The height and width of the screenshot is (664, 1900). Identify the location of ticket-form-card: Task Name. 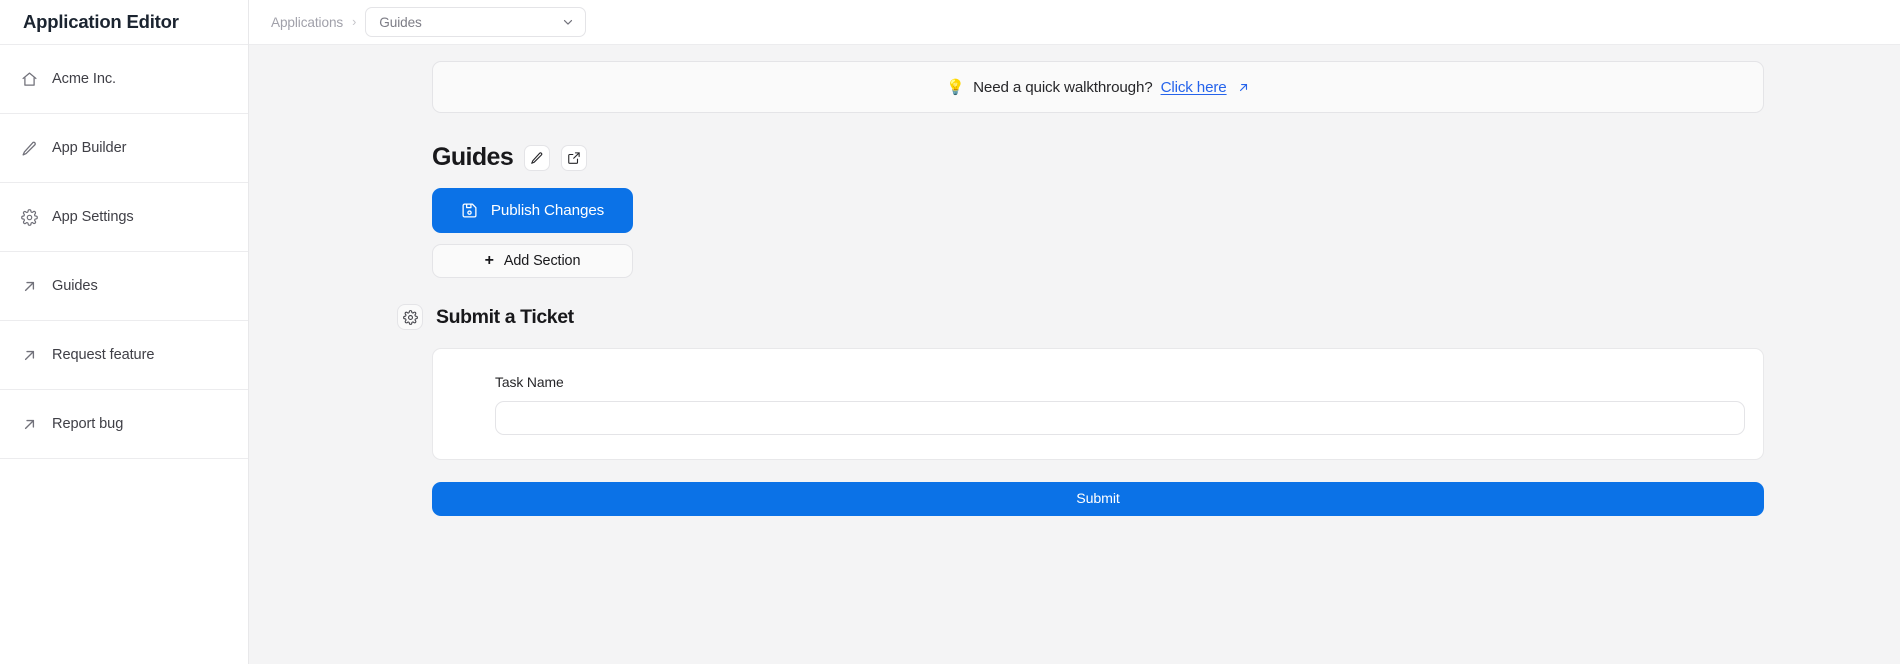
(1098, 404).